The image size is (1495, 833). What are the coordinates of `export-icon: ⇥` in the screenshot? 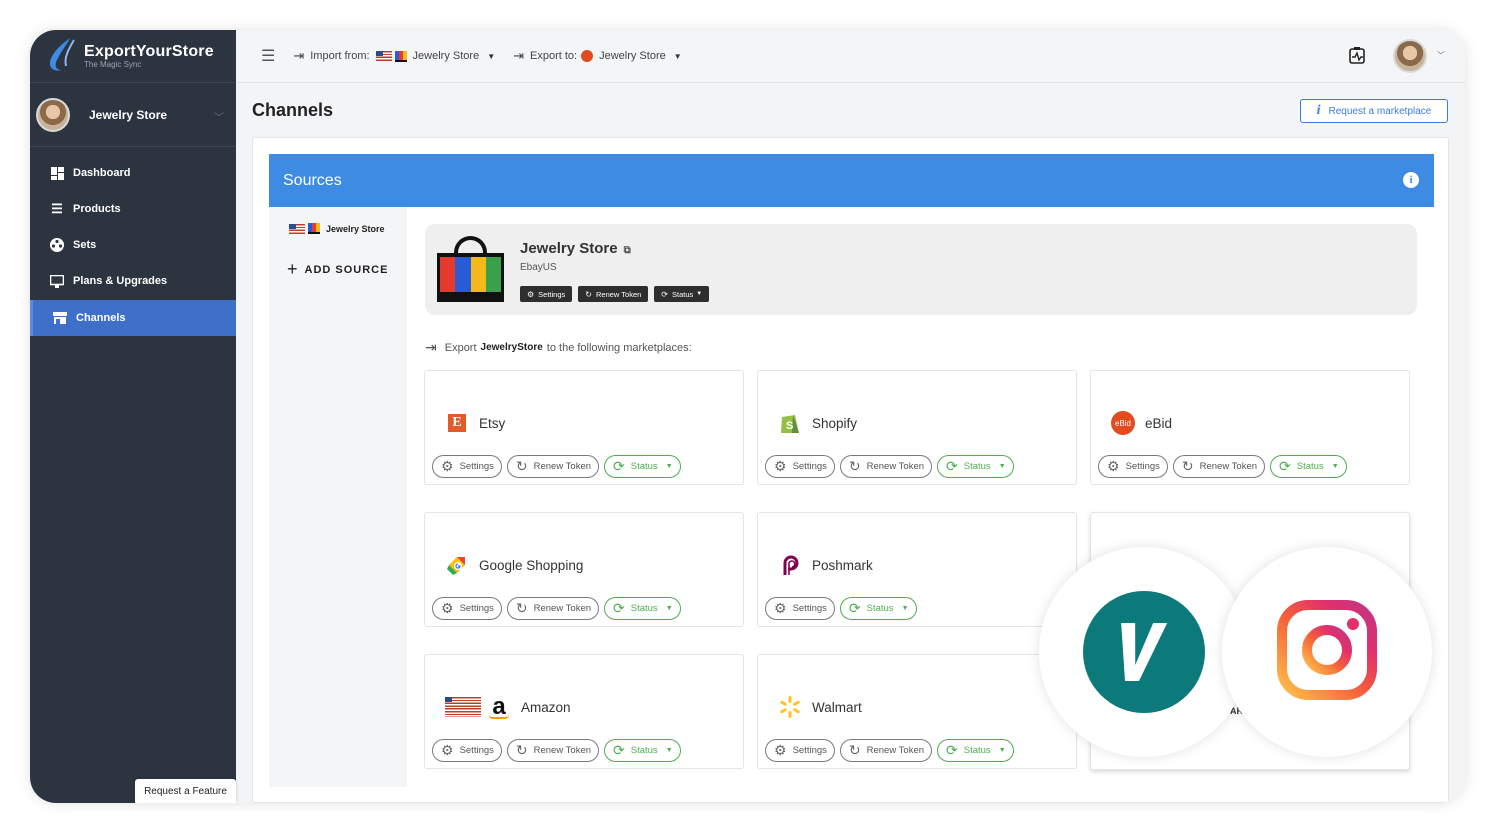 It's located at (519, 55).